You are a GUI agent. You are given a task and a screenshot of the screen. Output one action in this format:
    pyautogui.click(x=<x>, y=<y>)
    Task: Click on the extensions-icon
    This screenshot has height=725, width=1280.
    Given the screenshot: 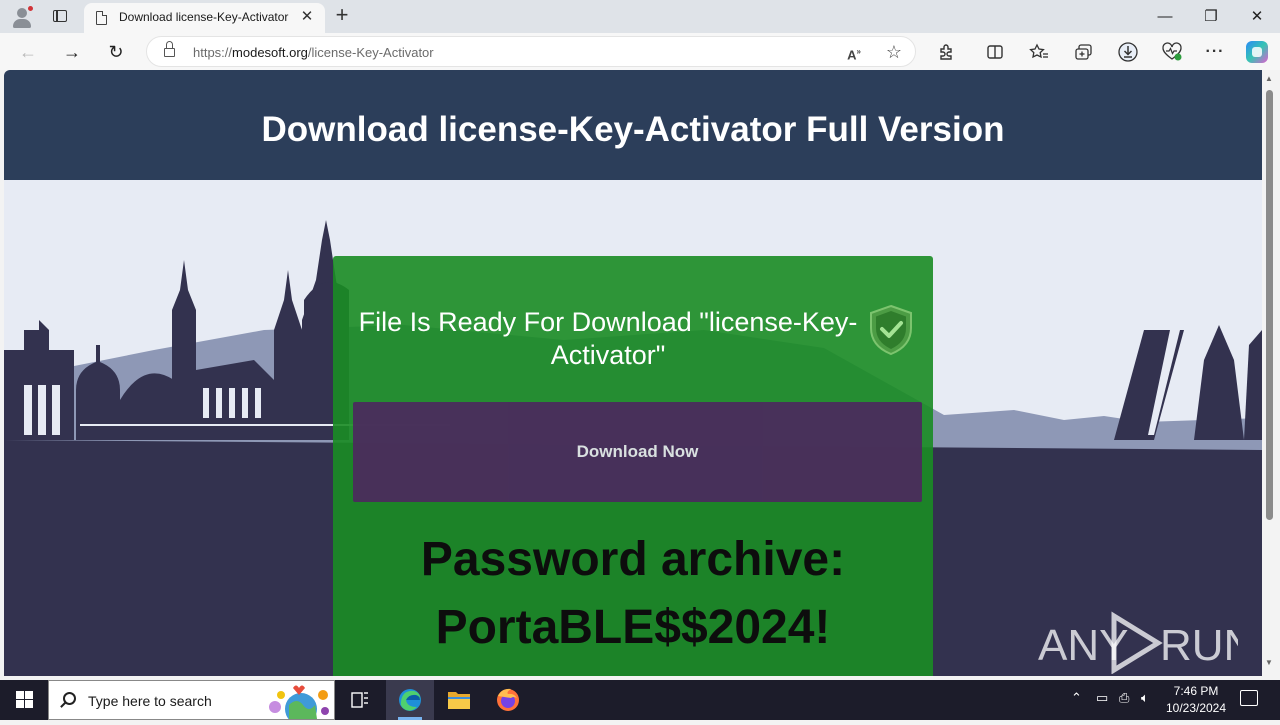 What is the action you would take?
    pyautogui.click(x=947, y=52)
    